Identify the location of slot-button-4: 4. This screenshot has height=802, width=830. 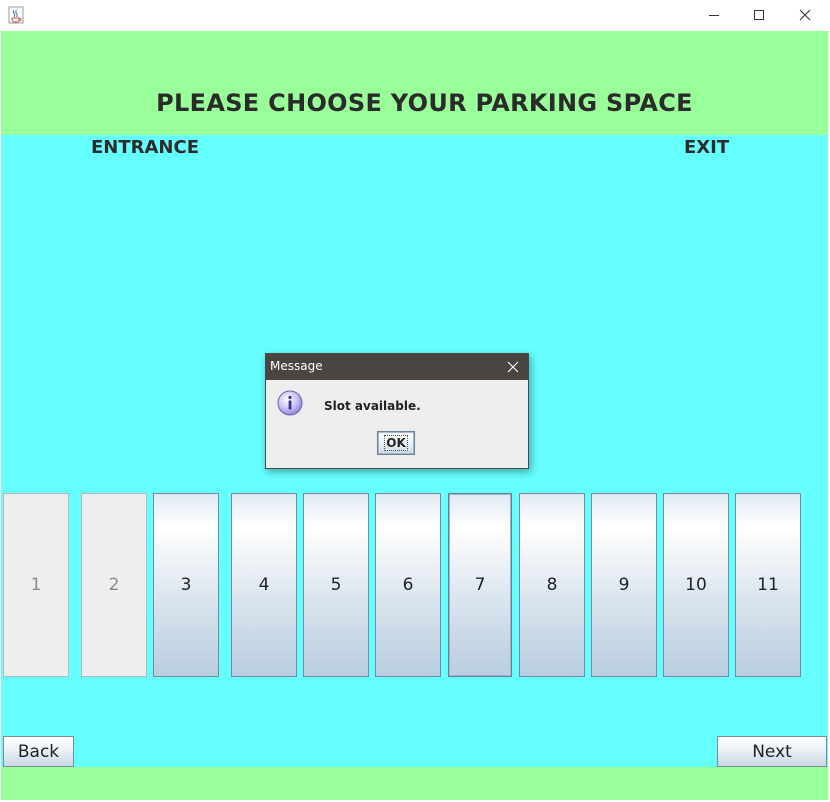
(264, 585).